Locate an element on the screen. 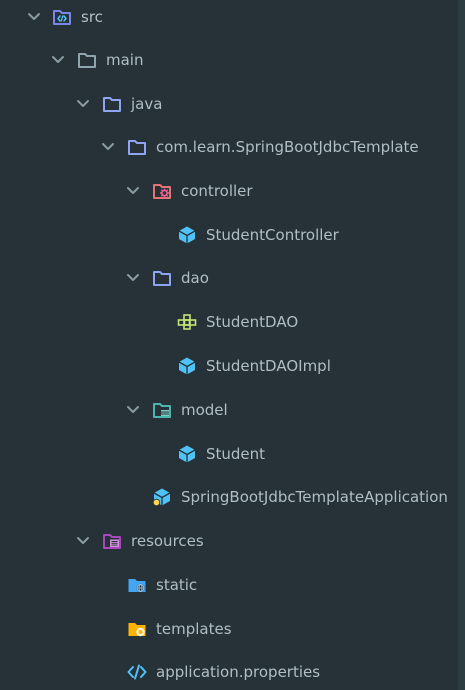 Image resolution: width=465 pixels, height=690 pixels. tree-item-package: com.learn.SpringBootJdbcTemplate is located at coordinates (229, 147).